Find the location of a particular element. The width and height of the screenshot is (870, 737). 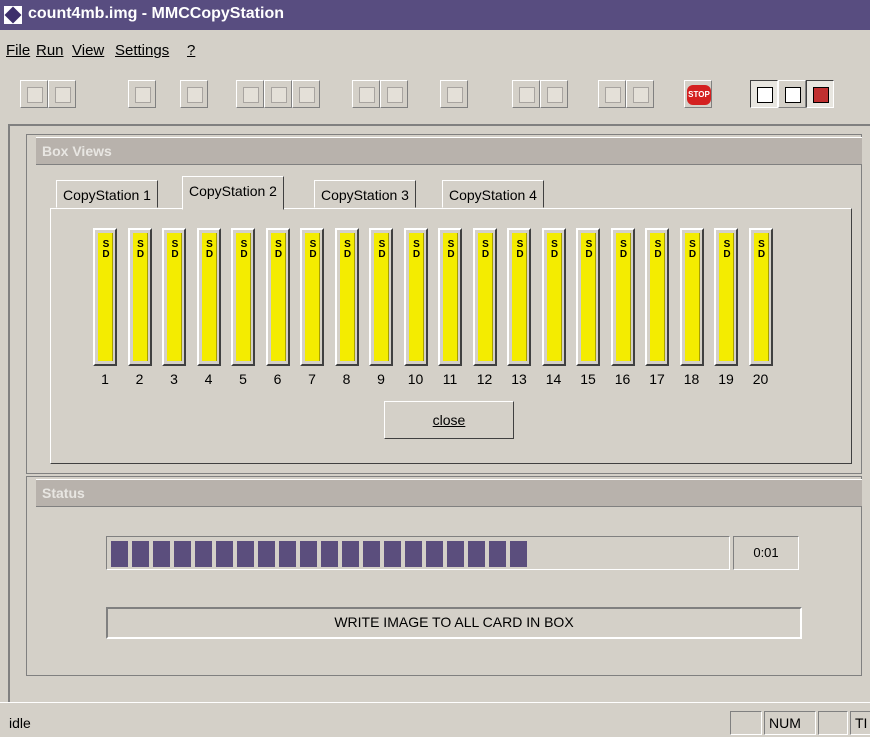

sort-button is located at coordinates (612, 94).